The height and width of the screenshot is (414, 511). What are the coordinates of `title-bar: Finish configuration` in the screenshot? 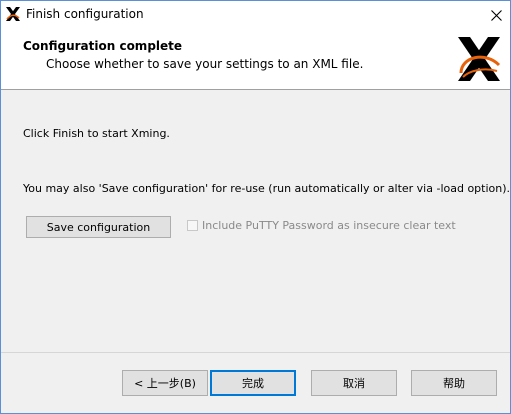 It's located at (255, 15).